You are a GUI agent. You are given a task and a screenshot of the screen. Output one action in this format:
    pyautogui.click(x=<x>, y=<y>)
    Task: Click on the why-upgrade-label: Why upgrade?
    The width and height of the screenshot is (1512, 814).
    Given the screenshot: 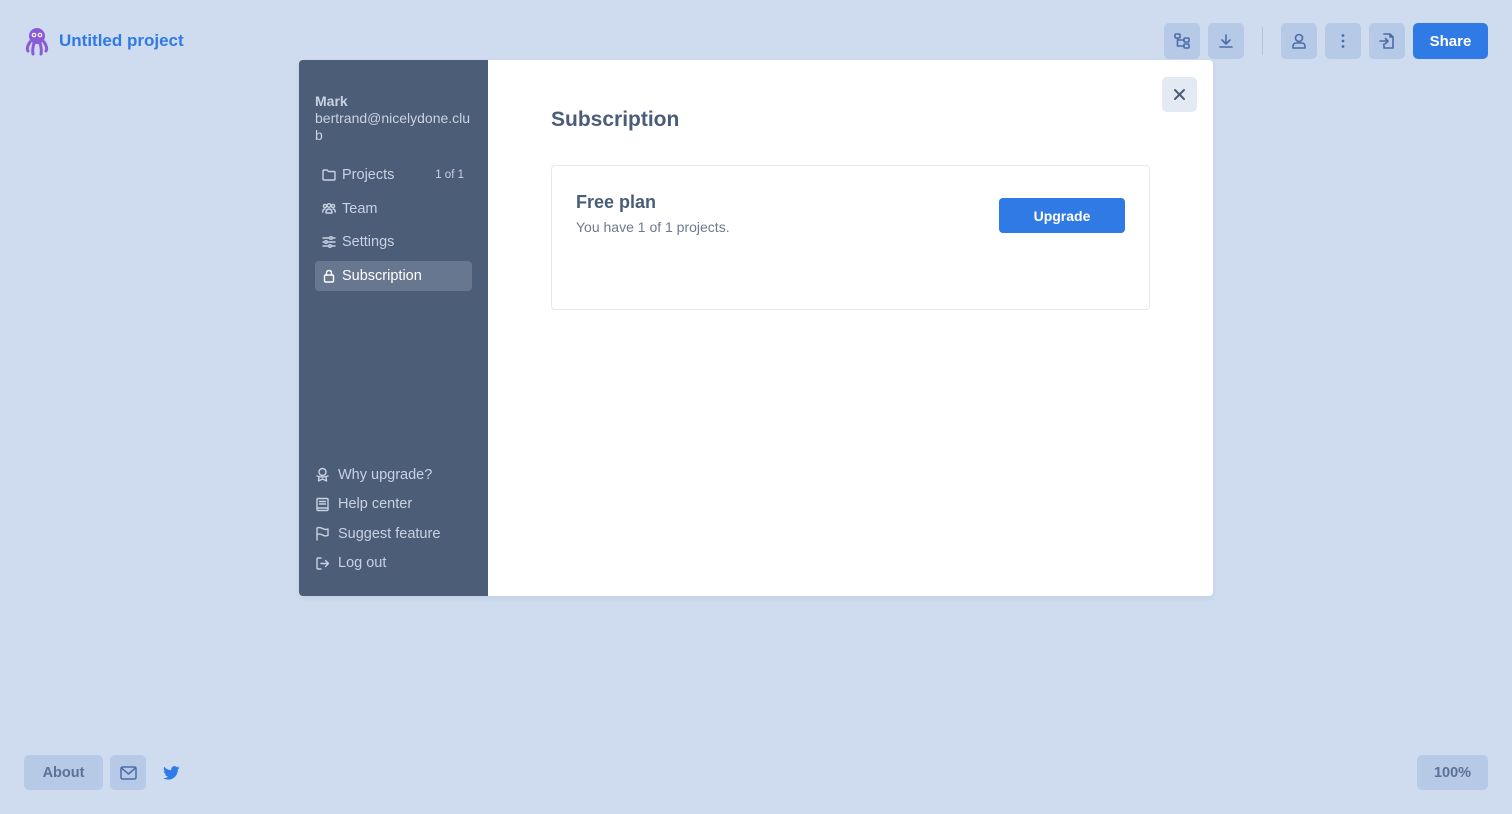 What is the action you would take?
    pyautogui.click(x=385, y=474)
    